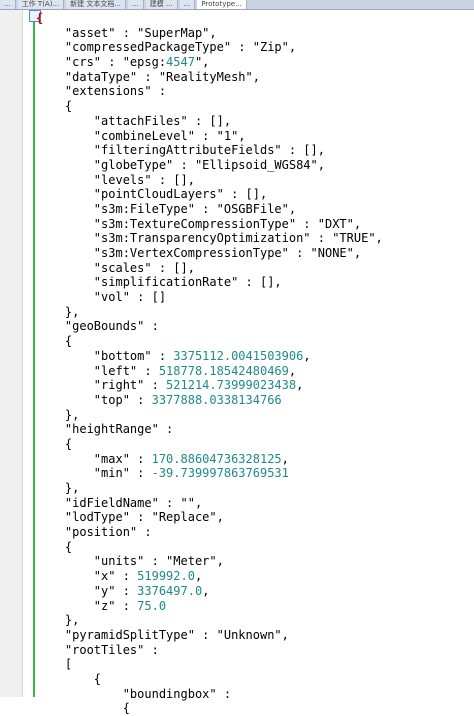 Image resolution: width=474 pixels, height=716 pixels. What do you see at coordinates (97, 370) in the screenshot?
I see `code-text: "left" :` at bounding box center [97, 370].